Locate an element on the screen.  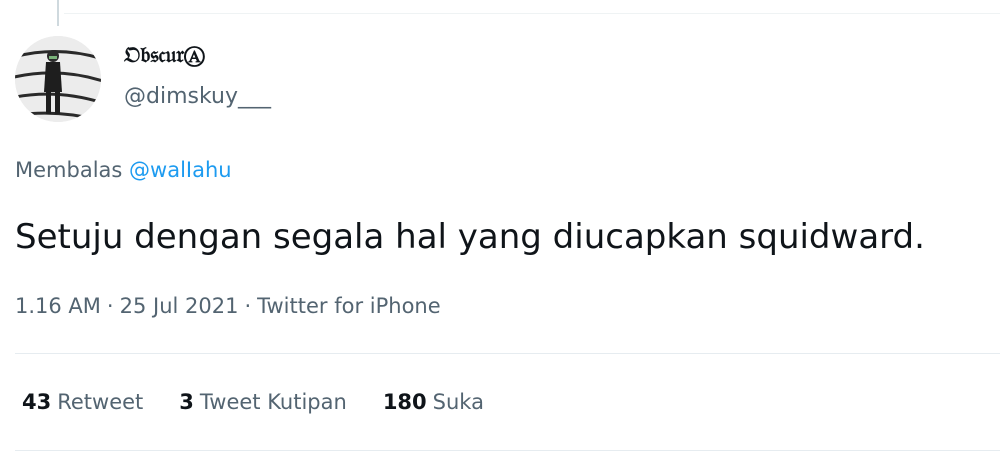
thread-connector-line is located at coordinates (58, 13).